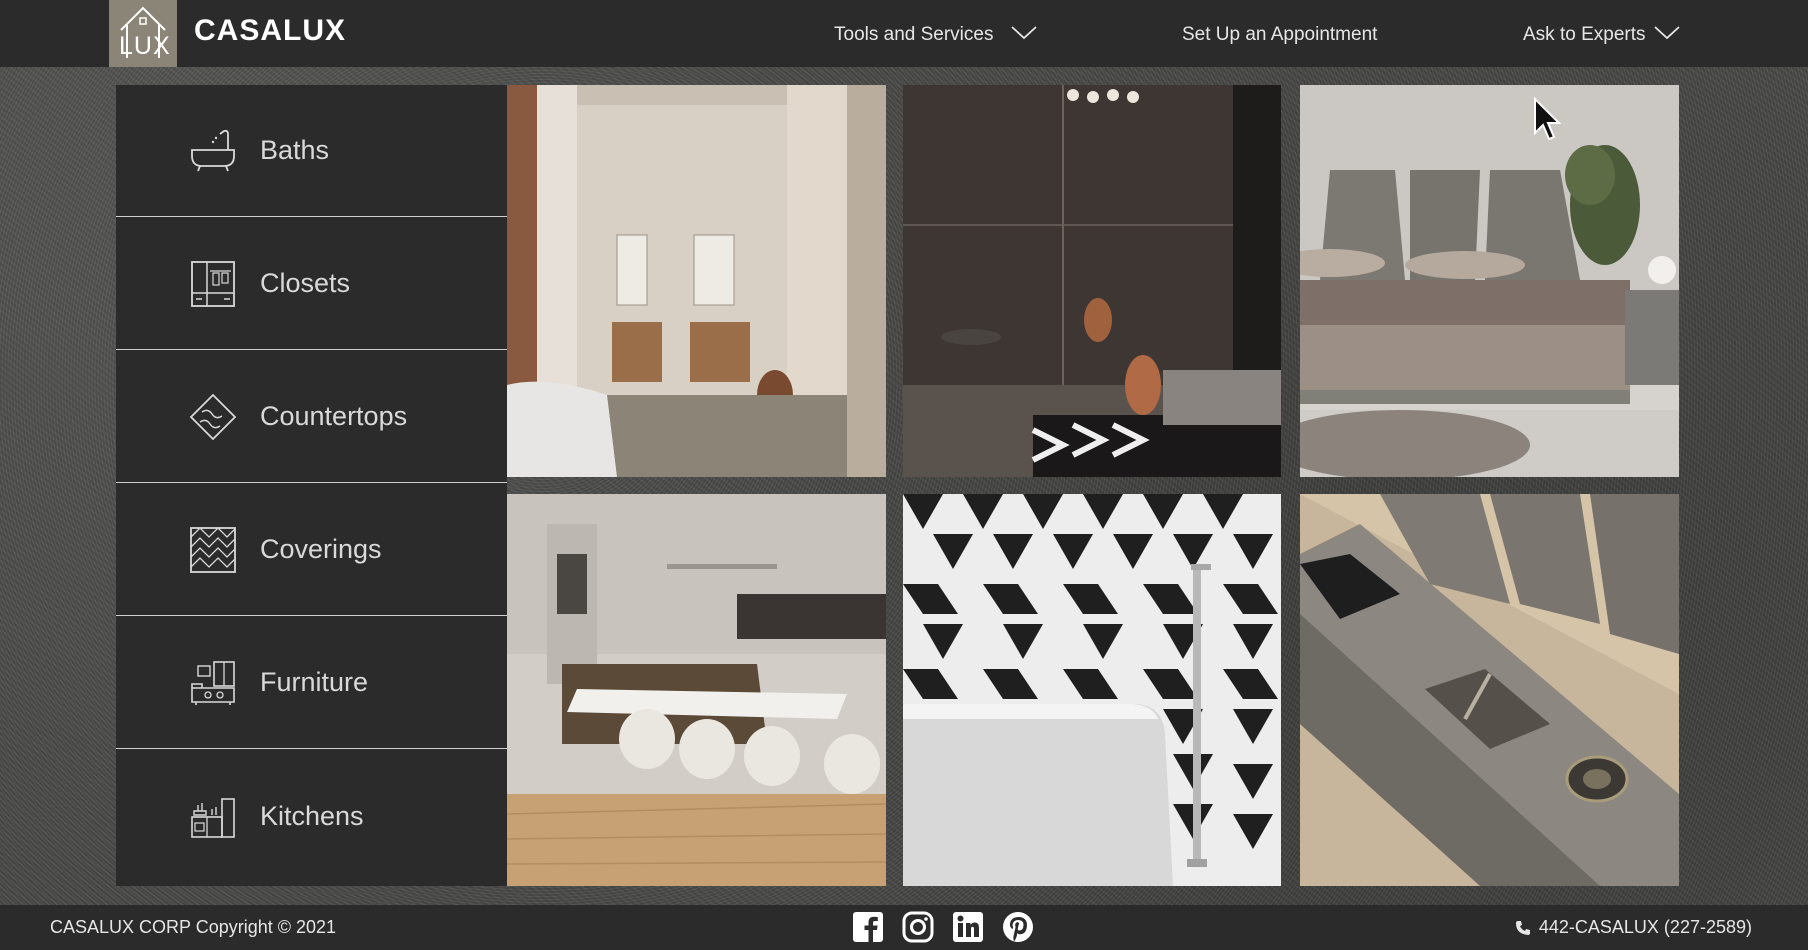  I want to click on countertop-sink-image, so click(1489, 690).